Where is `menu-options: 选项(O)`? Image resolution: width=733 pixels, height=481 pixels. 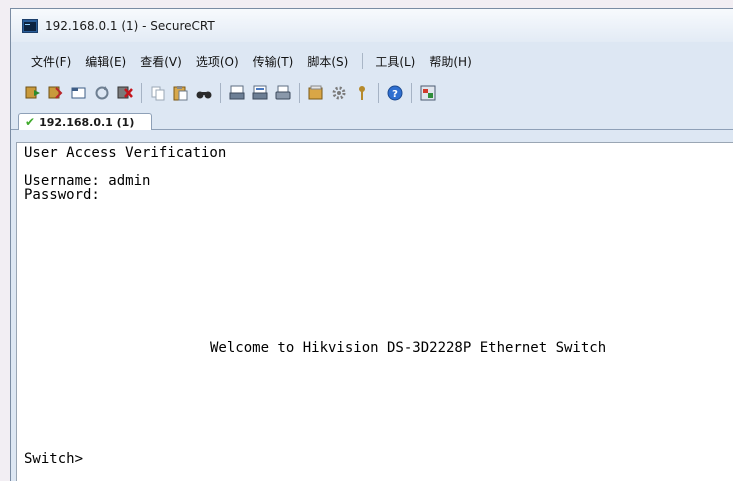
menu-options: 选项(O) is located at coordinates (217, 61).